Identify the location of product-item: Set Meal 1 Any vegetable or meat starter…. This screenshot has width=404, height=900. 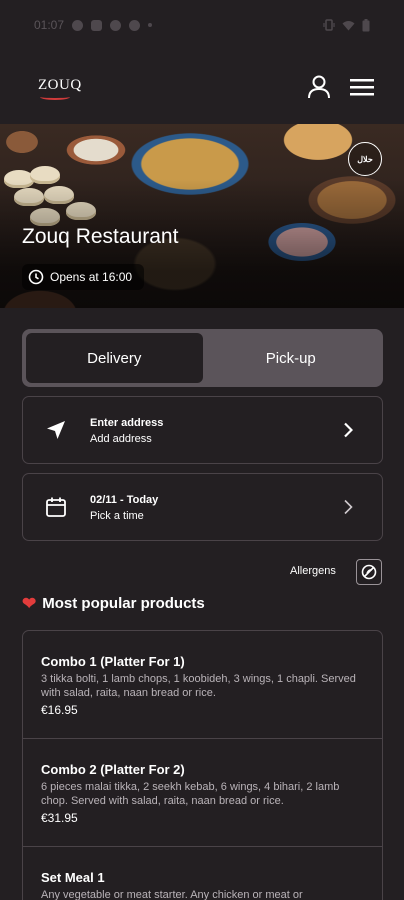
(202, 873).